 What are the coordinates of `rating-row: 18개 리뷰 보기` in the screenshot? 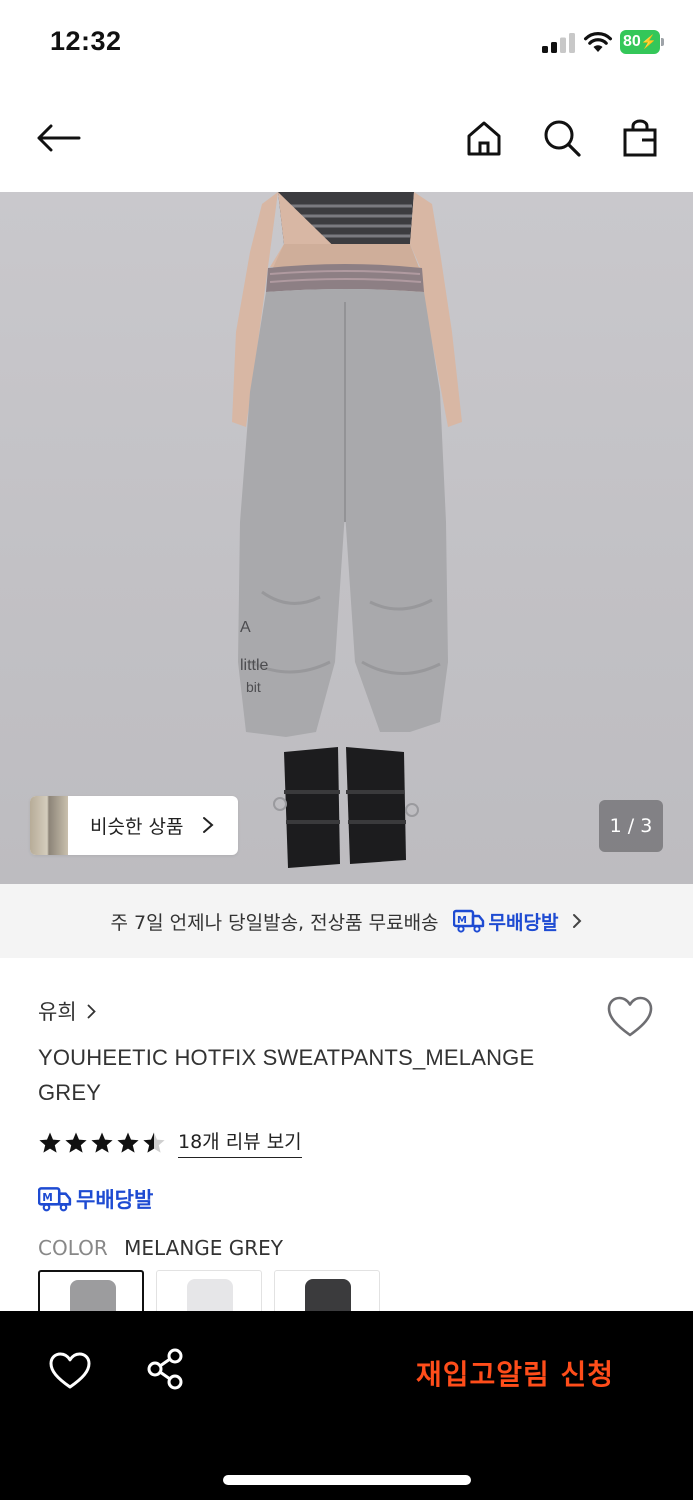 It's located at (170, 1142).